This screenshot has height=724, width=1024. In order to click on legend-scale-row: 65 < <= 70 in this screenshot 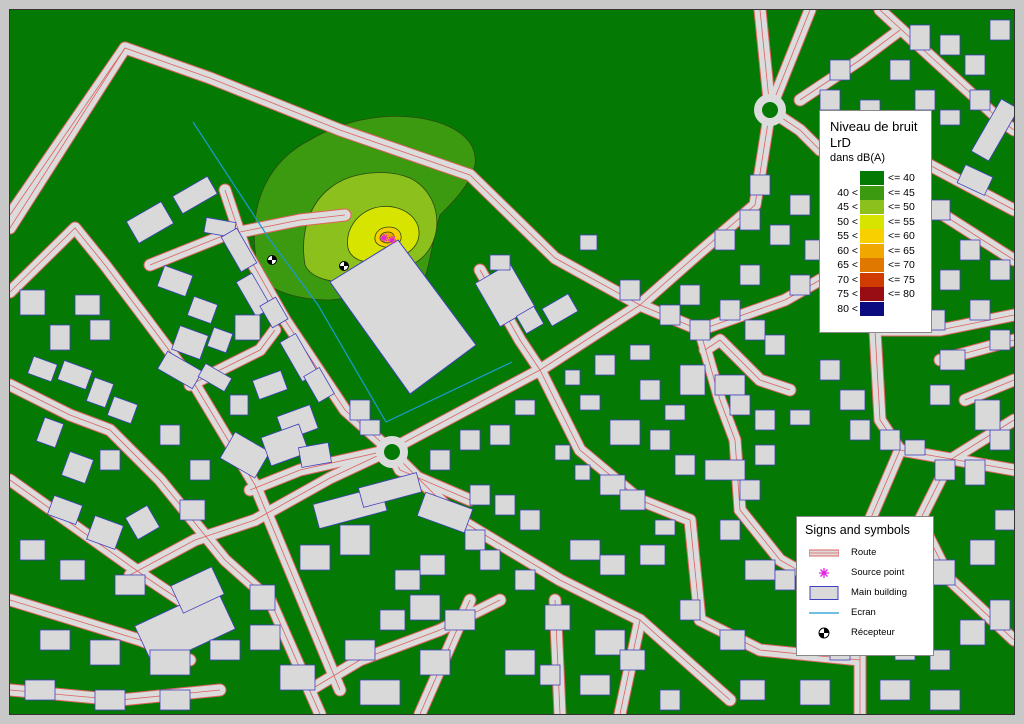, I will do `click(876, 265)`.